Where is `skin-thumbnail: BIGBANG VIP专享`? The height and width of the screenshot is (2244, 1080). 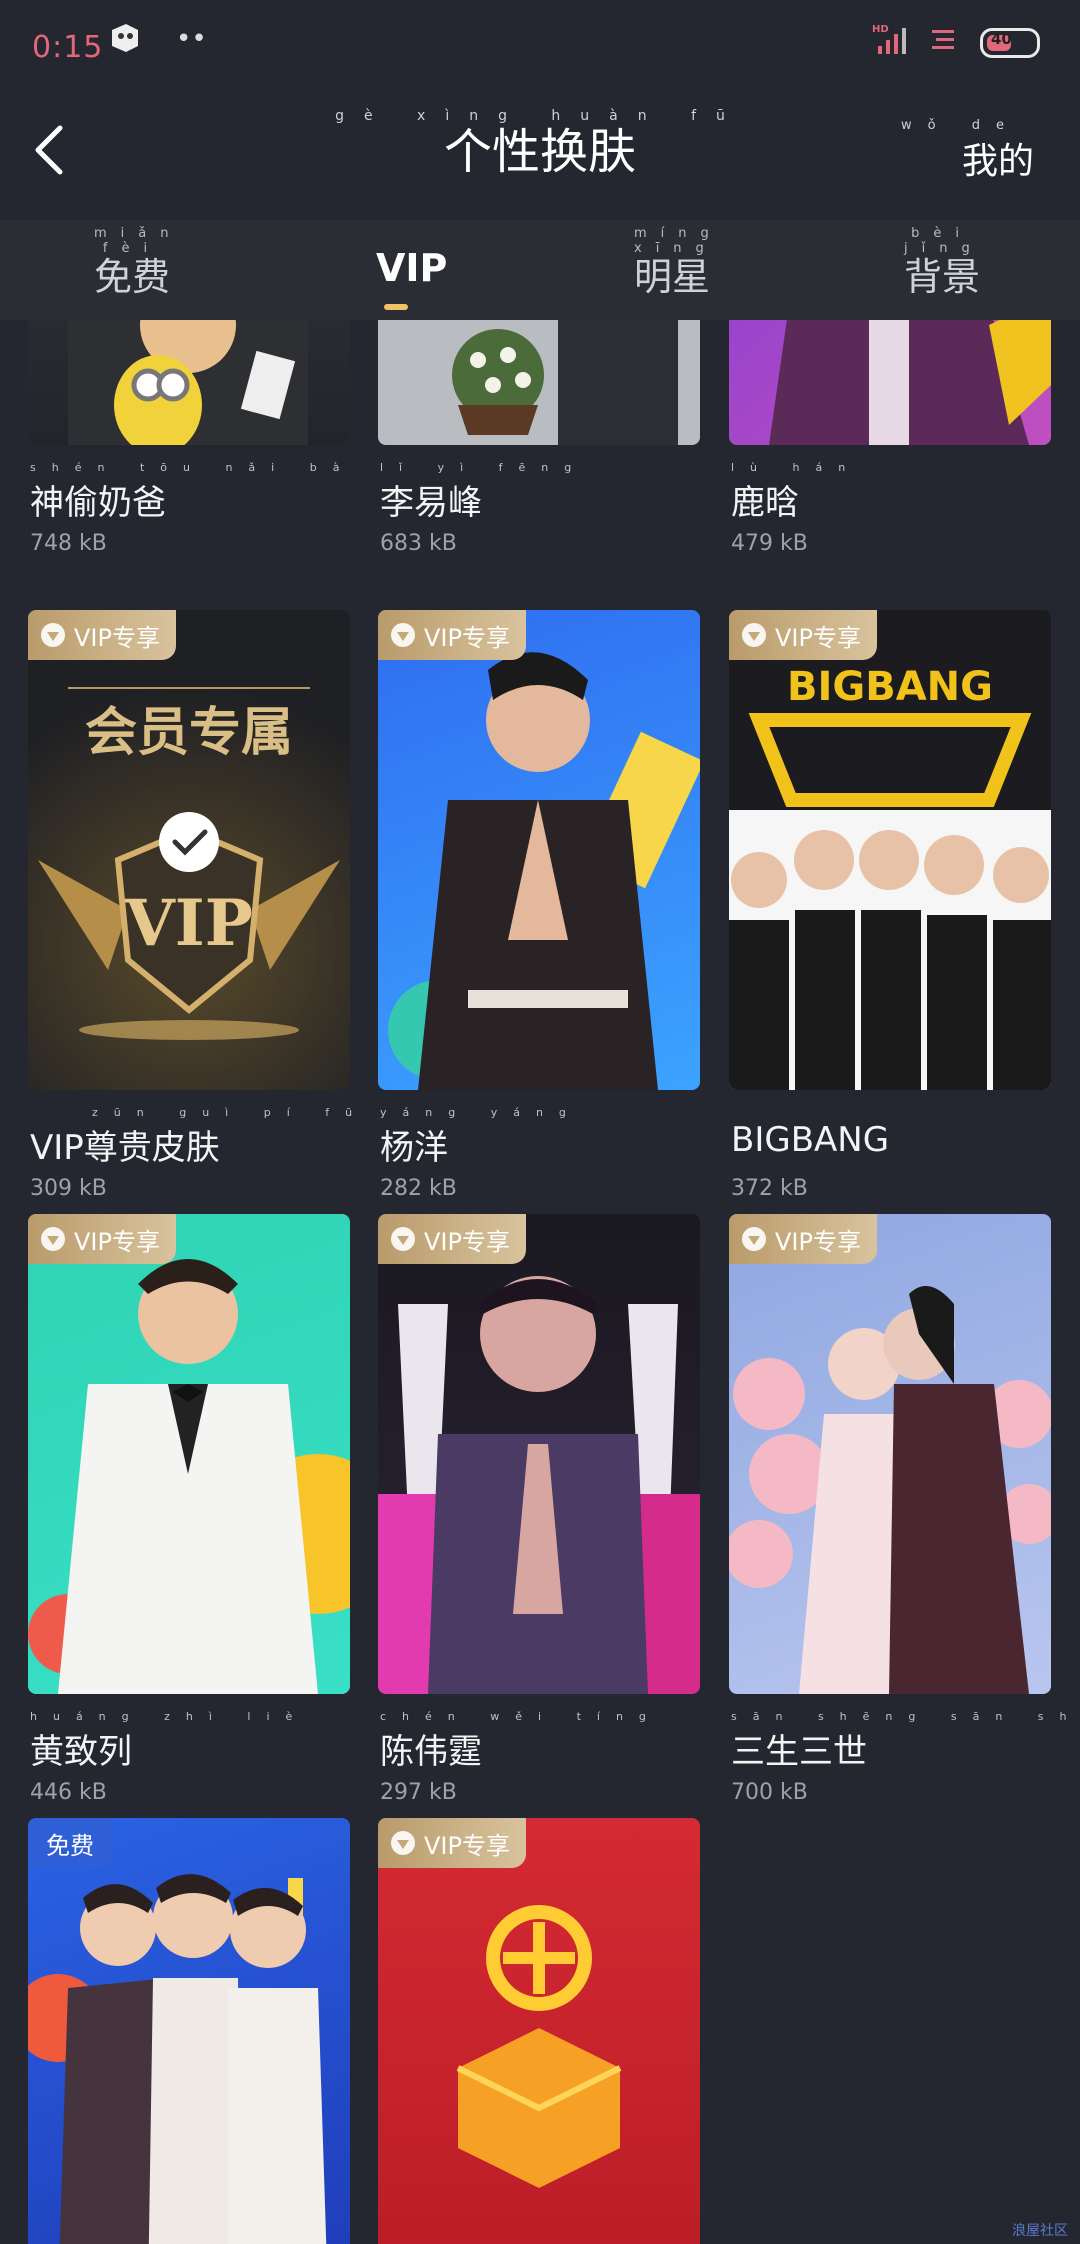
skin-thumbnail: BIGBANG VIP专享 is located at coordinates (890, 850).